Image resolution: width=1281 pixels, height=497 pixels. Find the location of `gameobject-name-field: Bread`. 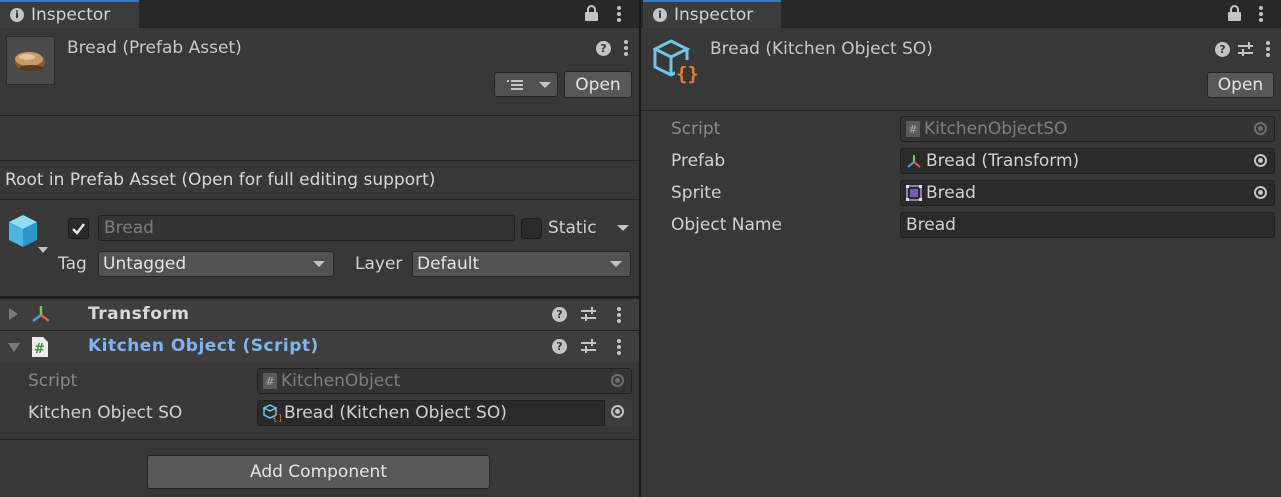

gameobject-name-field: Bread is located at coordinates (306, 228).